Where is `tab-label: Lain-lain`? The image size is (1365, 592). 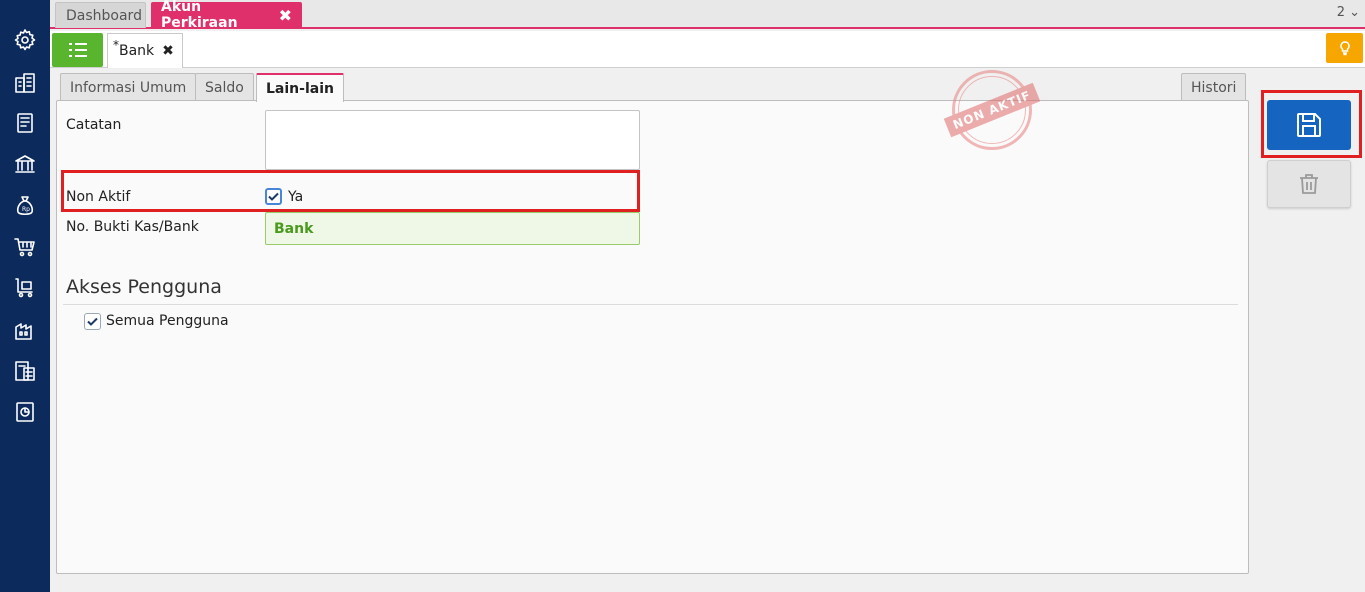 tab-label: Lain-lain is located at coordinates (300, 88).